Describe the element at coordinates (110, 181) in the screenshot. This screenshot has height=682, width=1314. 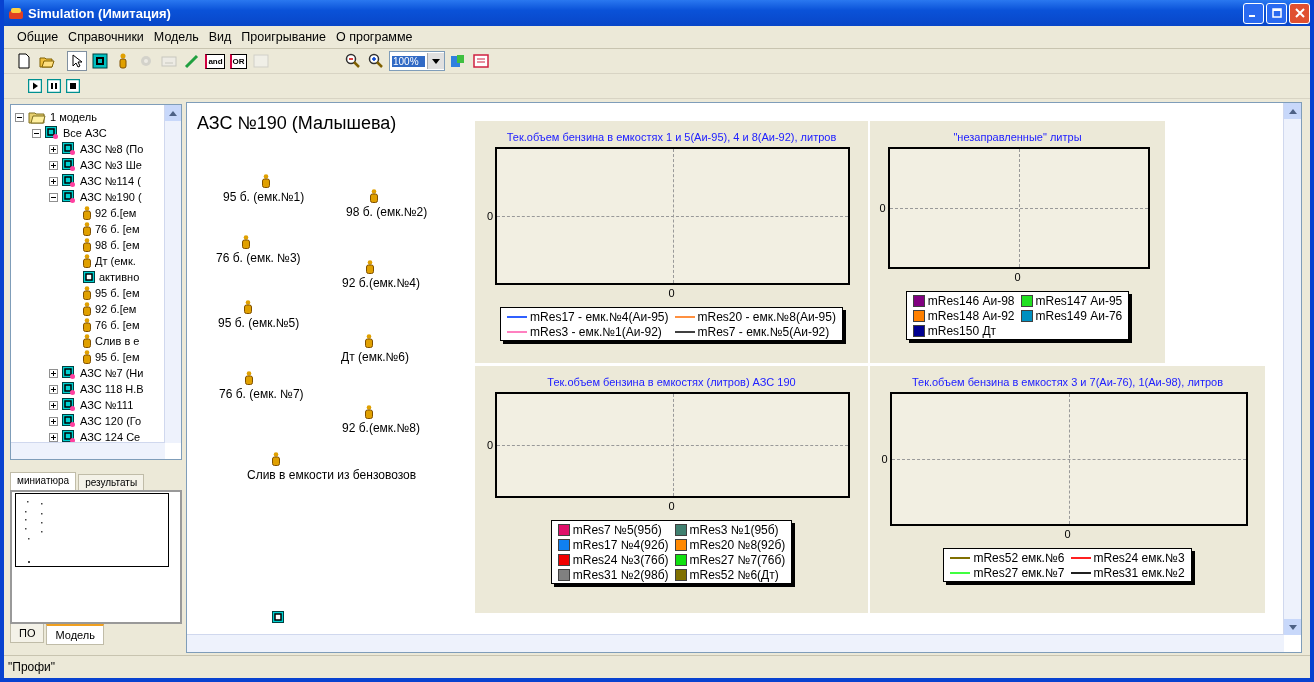
I see `tree-item: АЗС №114 (` at that location.